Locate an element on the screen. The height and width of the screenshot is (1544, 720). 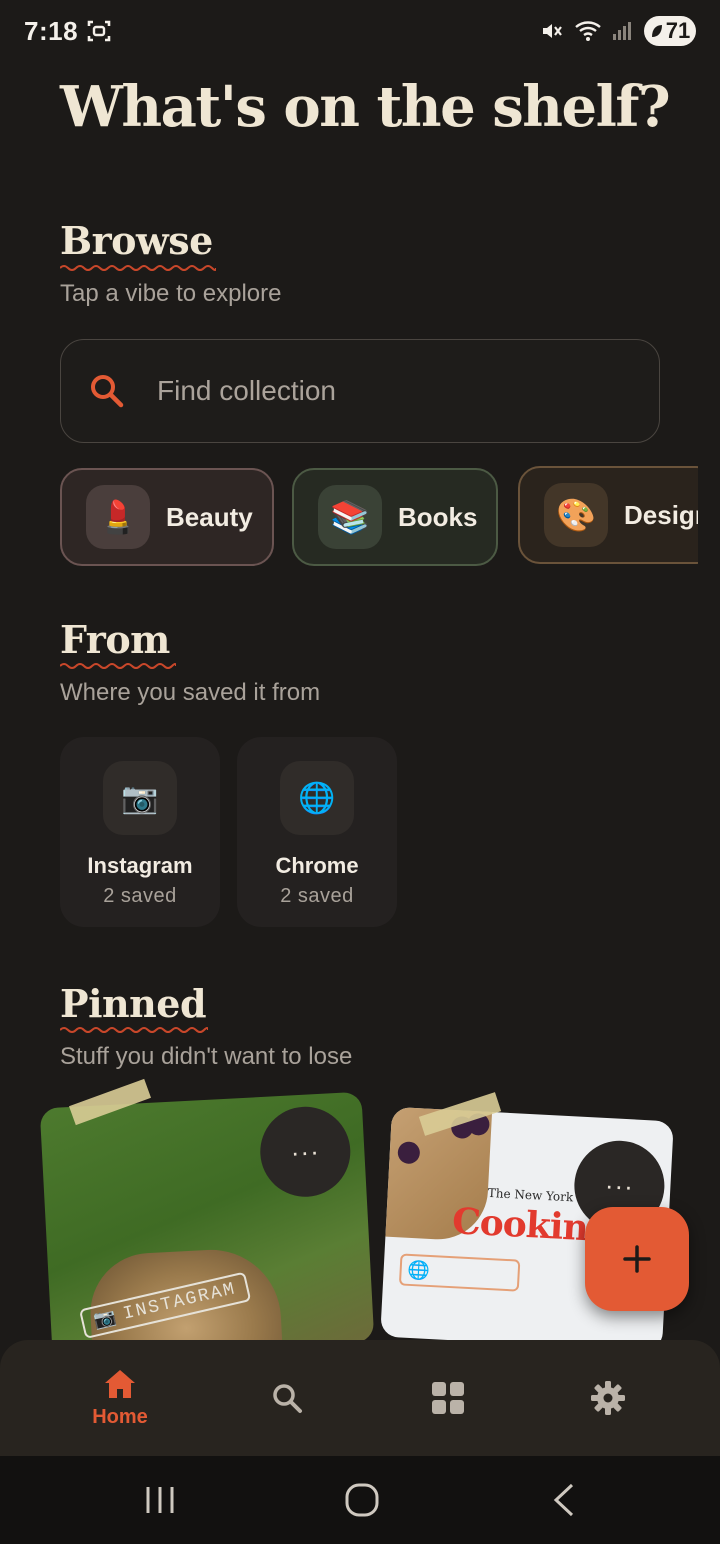
grid-icon is located at coordinates (448, 1398).